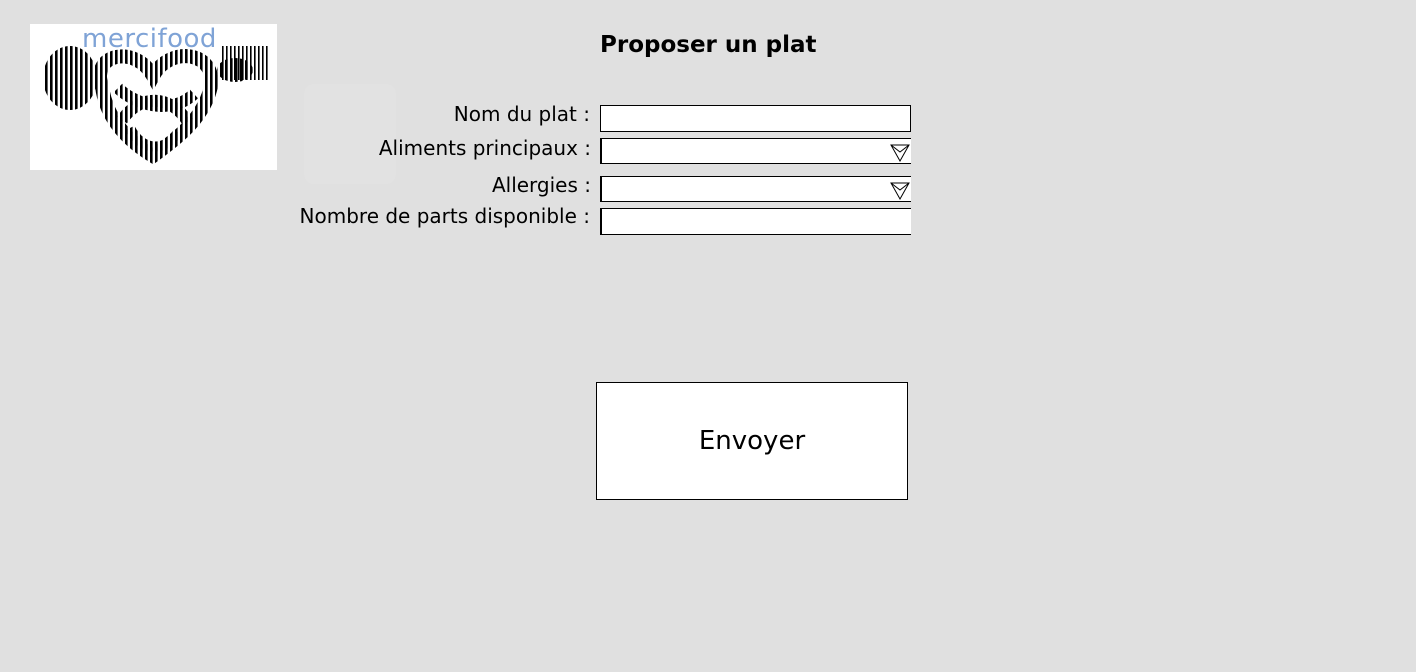 This screenshot has height=672, width=1416. I want to click on portions-input, so click(755, 221).